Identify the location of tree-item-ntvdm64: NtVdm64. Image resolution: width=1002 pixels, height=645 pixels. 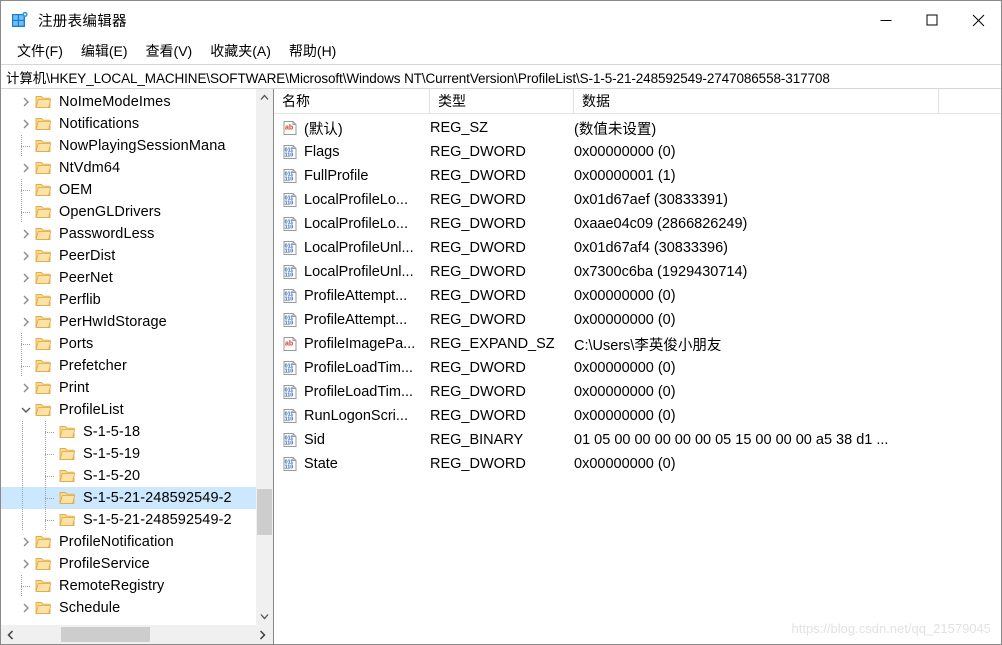
(128, 168).